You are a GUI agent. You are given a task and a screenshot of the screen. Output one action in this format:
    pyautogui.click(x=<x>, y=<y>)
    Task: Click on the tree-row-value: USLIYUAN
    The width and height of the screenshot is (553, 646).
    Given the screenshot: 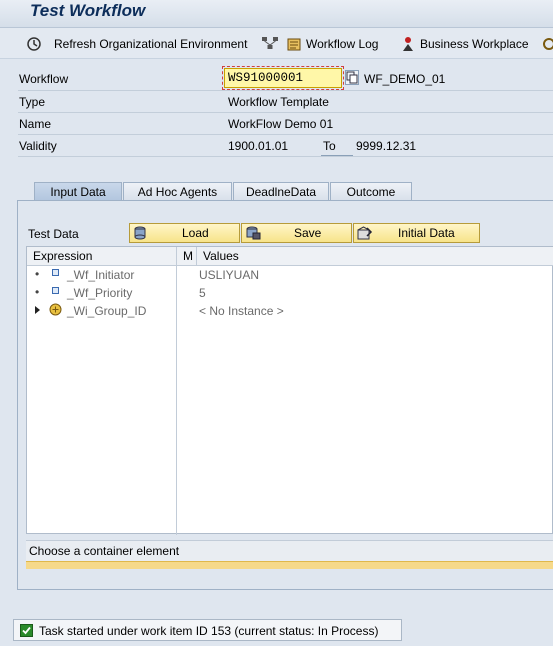 What is the action you would take?
    pyautogui.click(x=229, y=275)
    